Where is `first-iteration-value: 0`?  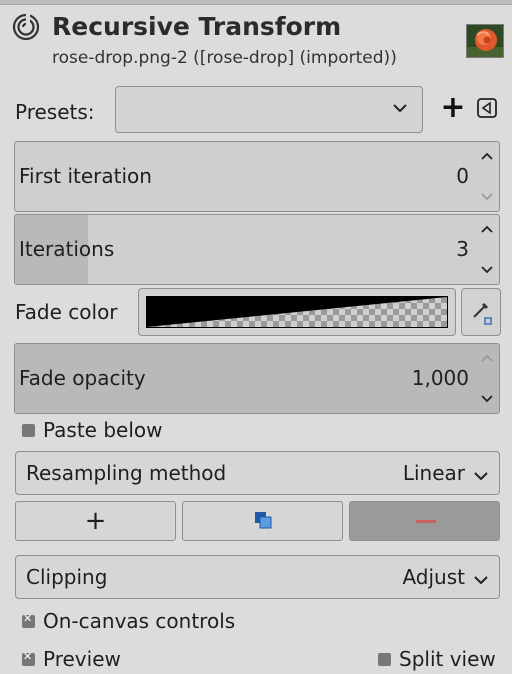
first-iteration-value: 0 is located at coordinates (462, 176).